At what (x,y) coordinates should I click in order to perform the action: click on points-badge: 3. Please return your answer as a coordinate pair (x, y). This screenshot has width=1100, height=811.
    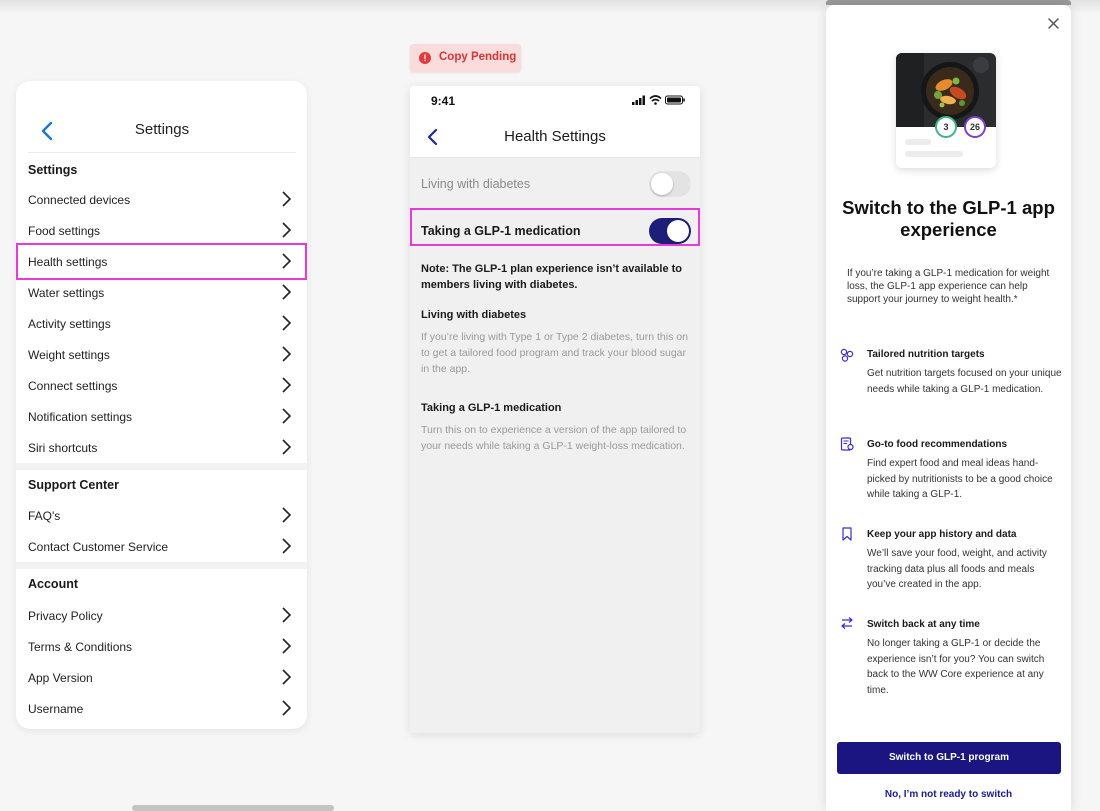
    Looking at the image, I should click on (946, 127).